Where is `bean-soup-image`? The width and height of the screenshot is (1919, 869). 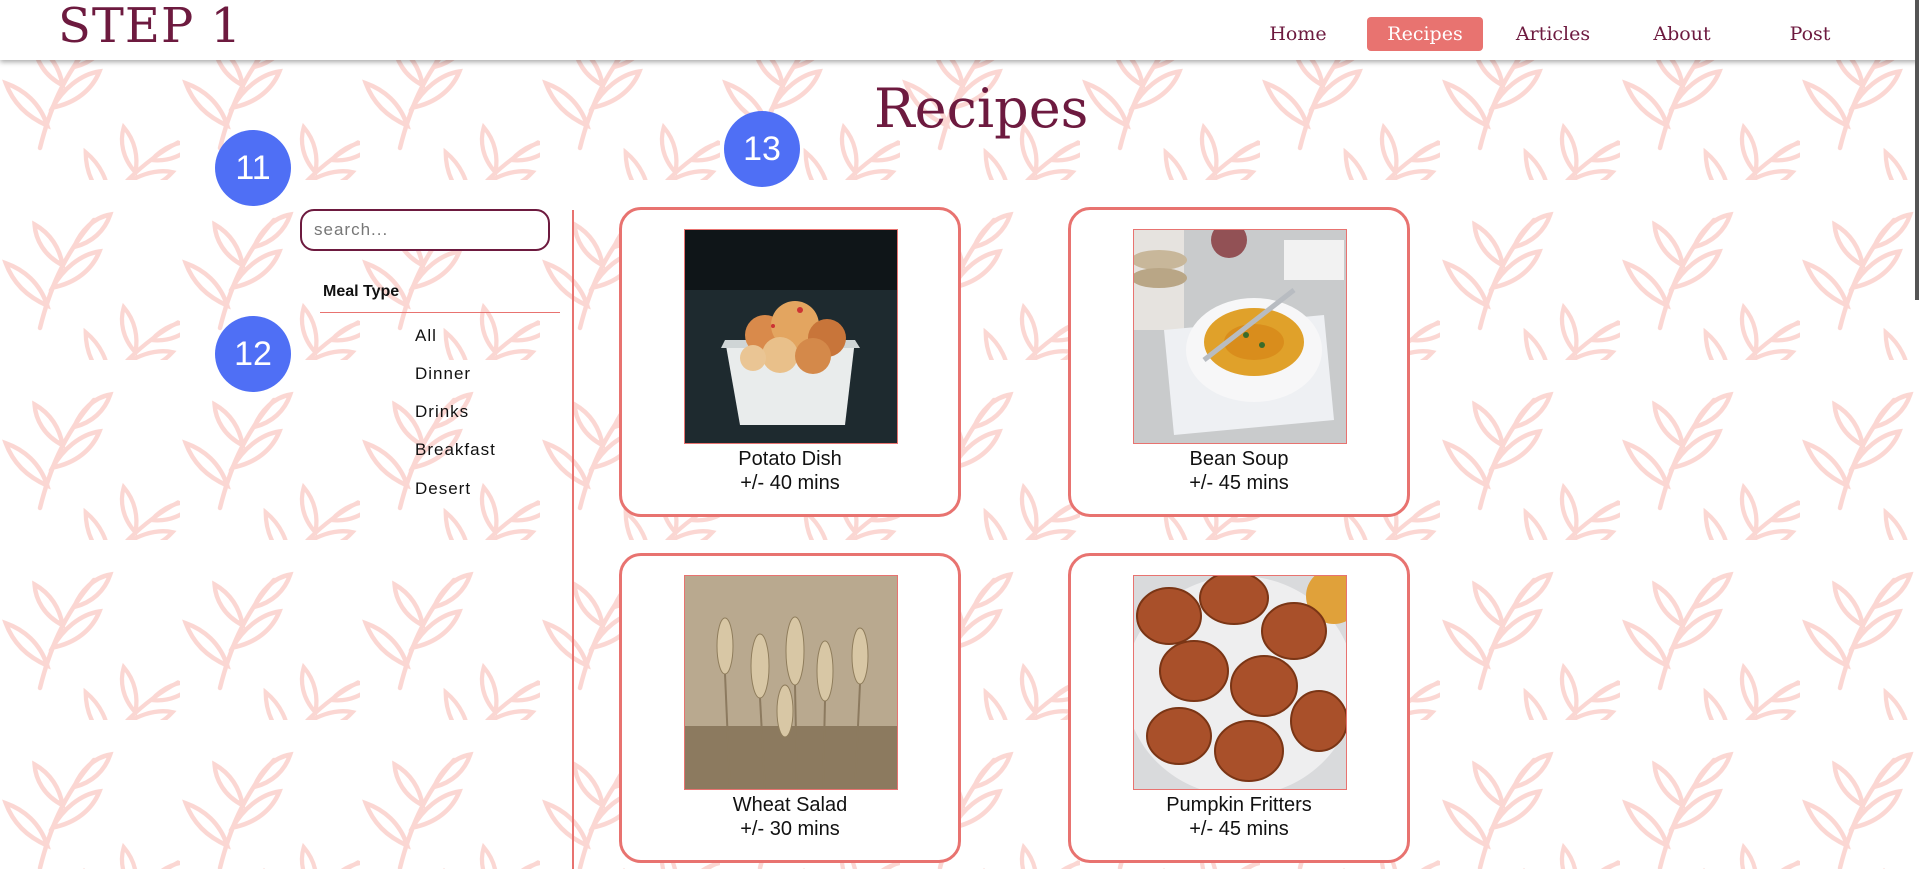
bean-soup-image is located at coordinates (1240, 336).